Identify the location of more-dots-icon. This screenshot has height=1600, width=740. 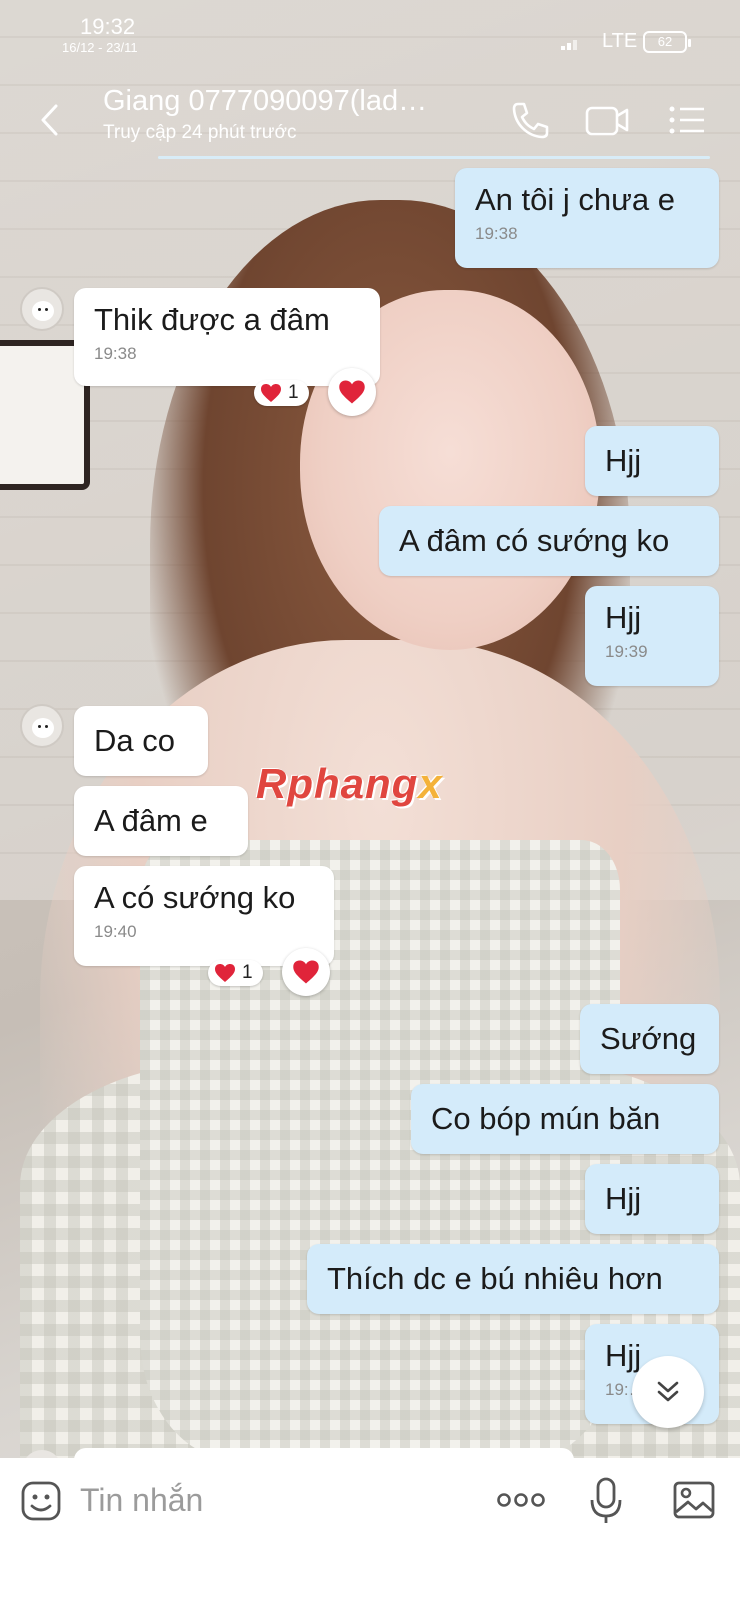
(521, 1500).